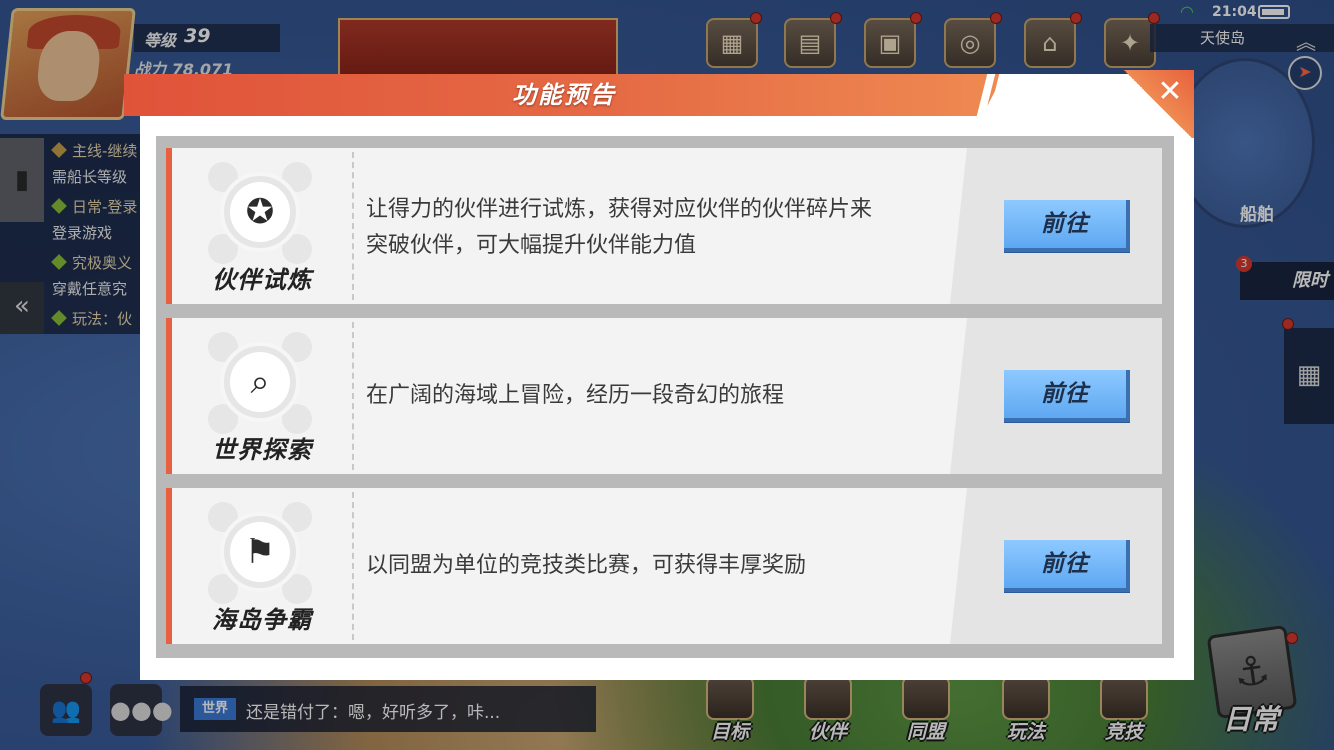 The height and width of the screenshot is (750, 1334). Describe the element at coordinates (575, 395) in the screenshot. I see `description-line: 在广阔的海域上冒险，经历一段奇幻的旅程` at that location.